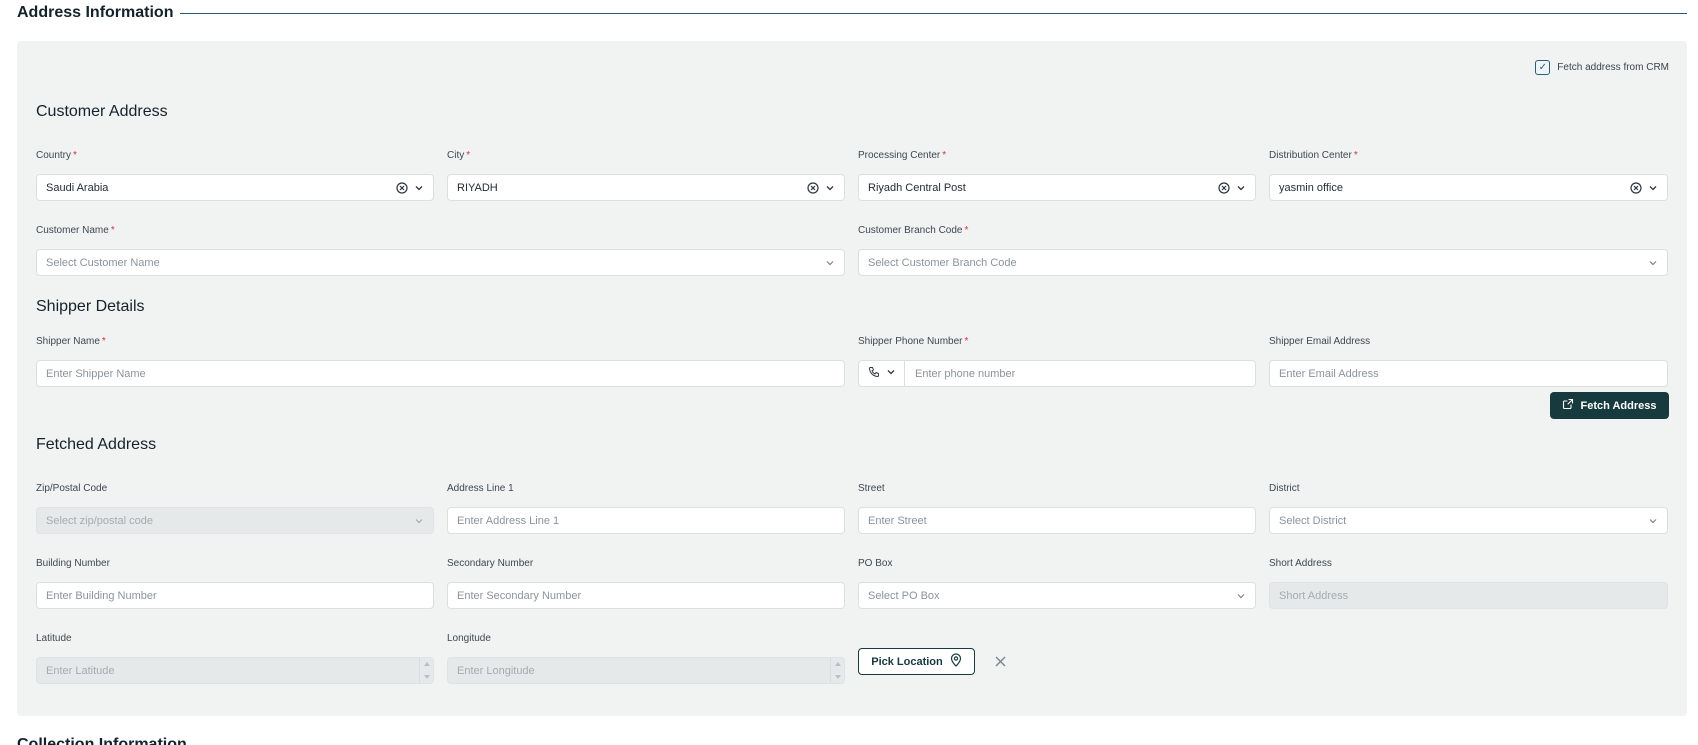  I want to click on processing-center-select: Riyadh Central Post, so click(1057, 187).